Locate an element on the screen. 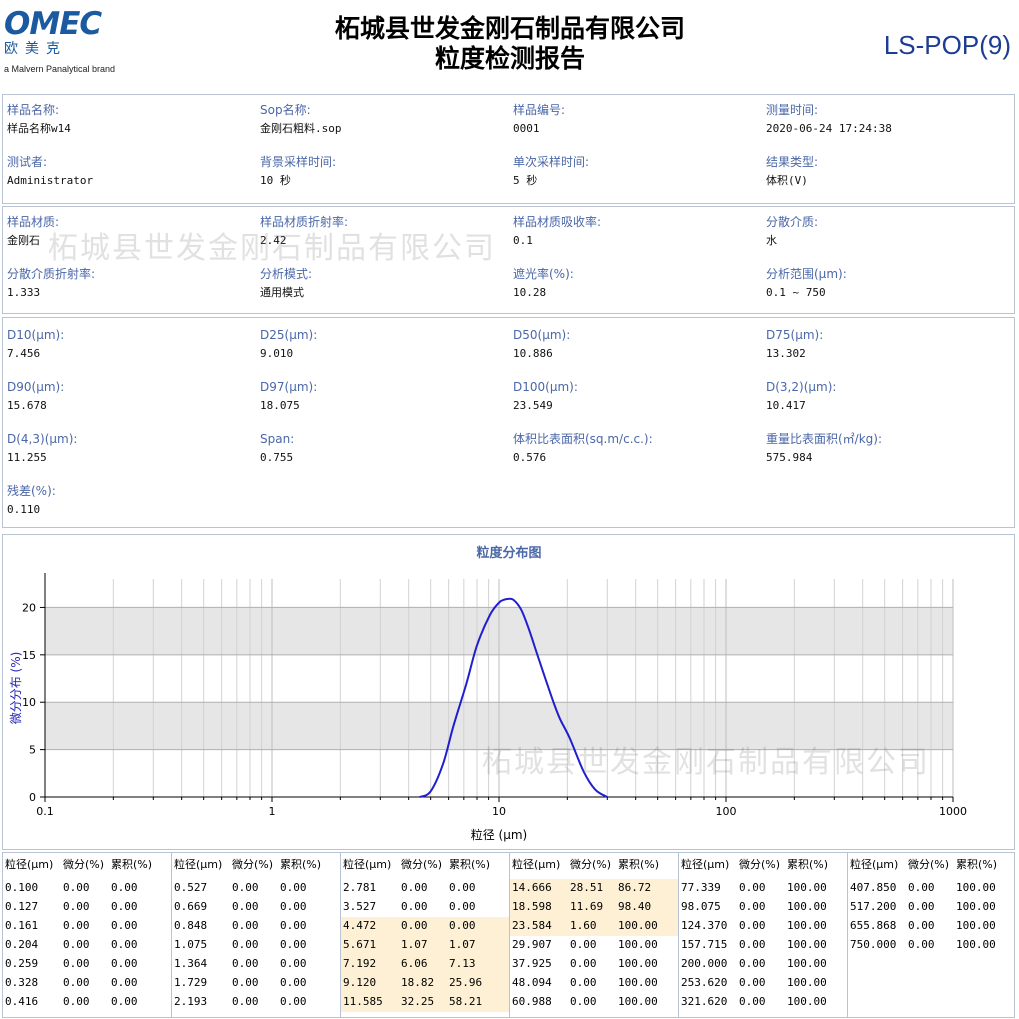  x-tick-label: 0.1 is located at coordinates (45, 811).